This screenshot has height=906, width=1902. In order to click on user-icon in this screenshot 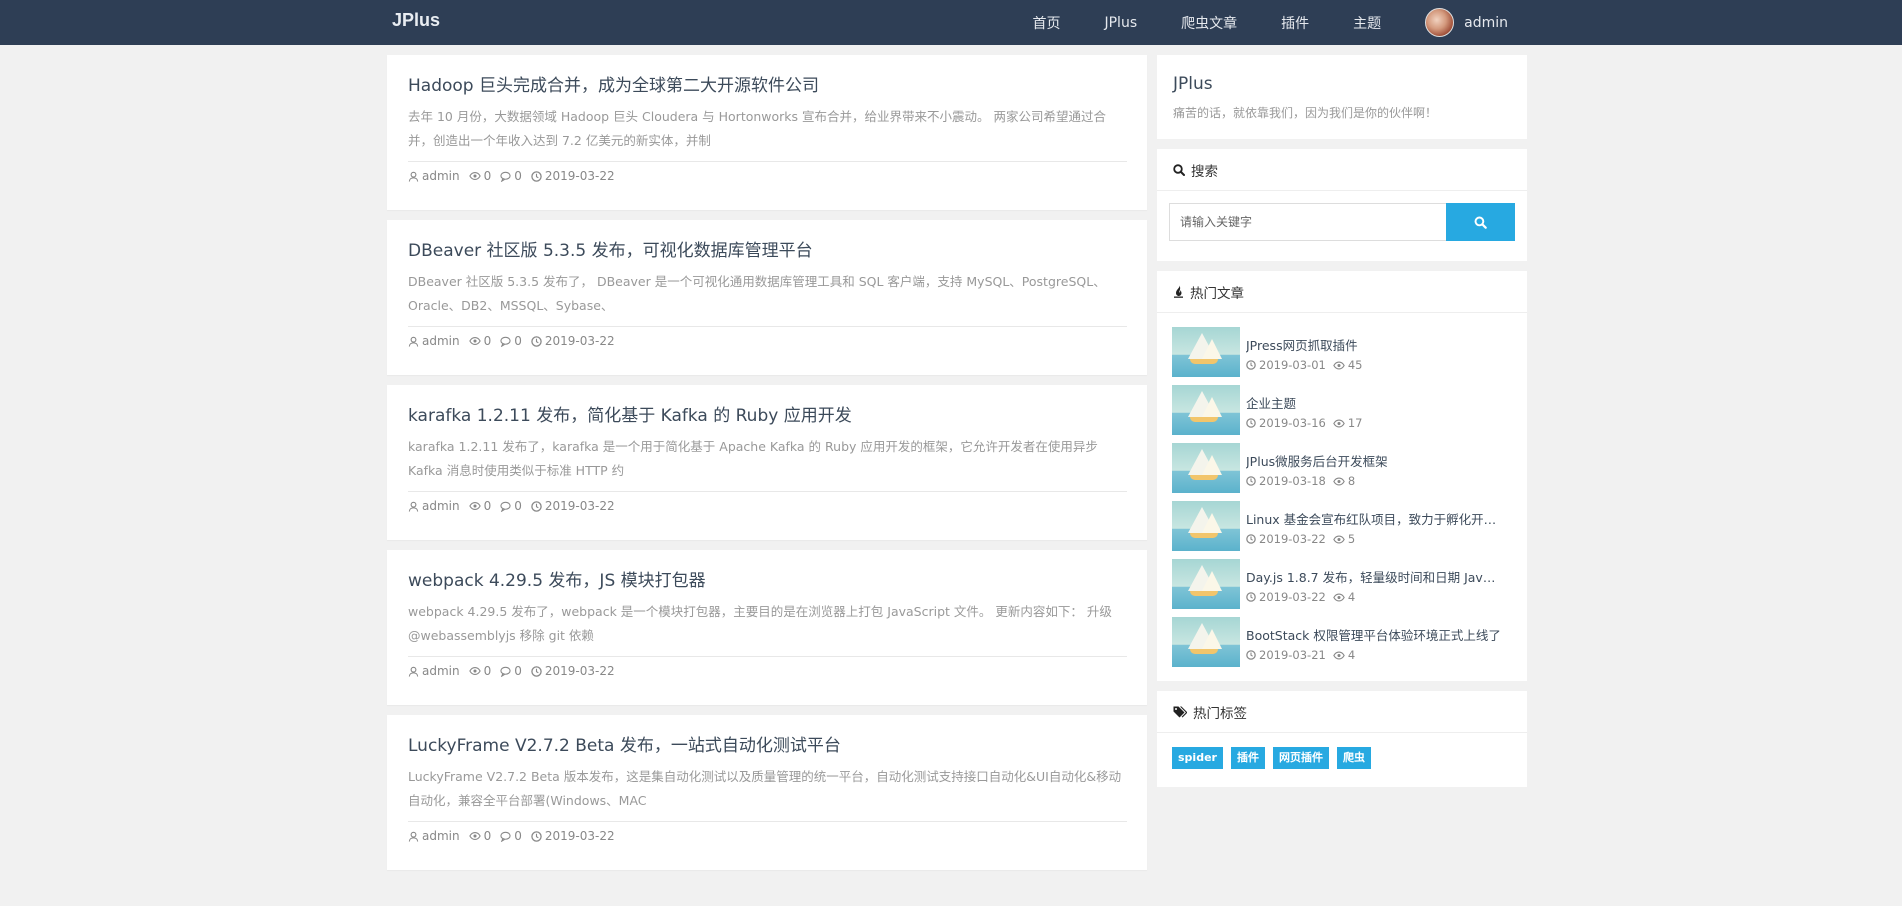, I will do `click(413, 506)`.